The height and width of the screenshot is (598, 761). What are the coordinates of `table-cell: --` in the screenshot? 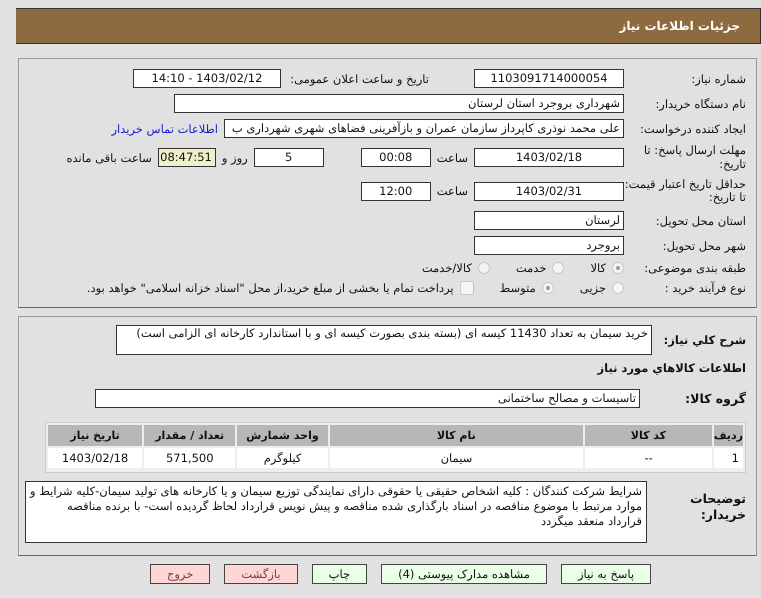 It's located at (648, 458).